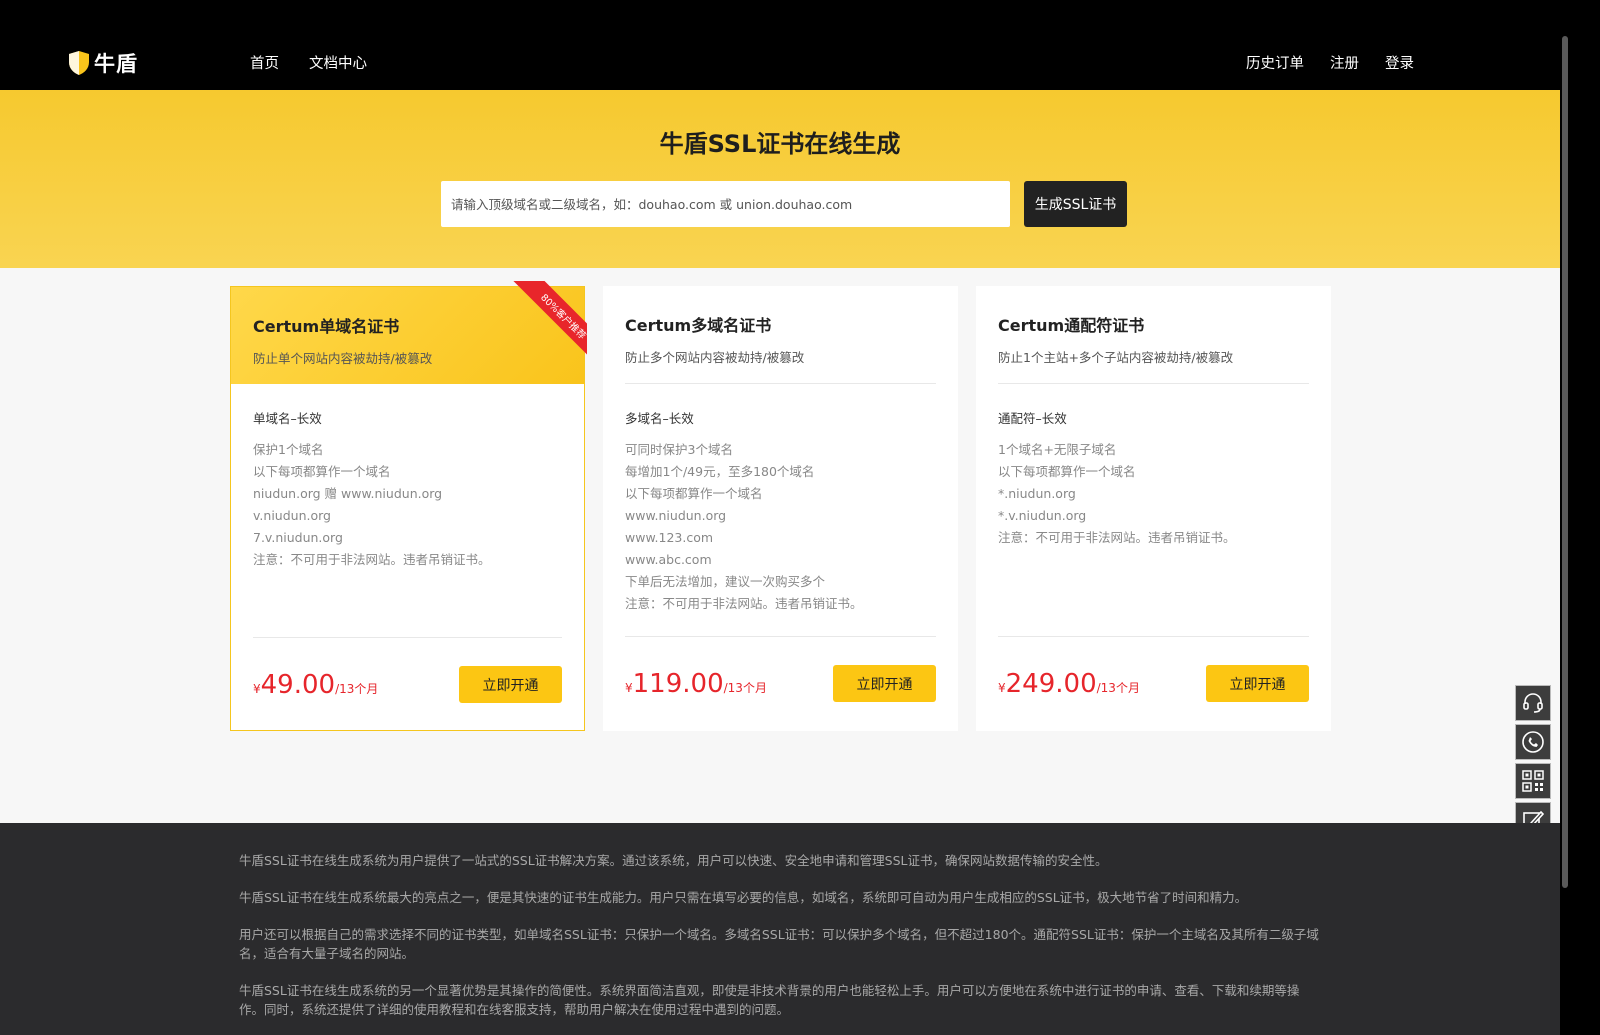 The height and width of the screenshot is (1035, 1600). I want to click on phone-button, so click(1533, 742).